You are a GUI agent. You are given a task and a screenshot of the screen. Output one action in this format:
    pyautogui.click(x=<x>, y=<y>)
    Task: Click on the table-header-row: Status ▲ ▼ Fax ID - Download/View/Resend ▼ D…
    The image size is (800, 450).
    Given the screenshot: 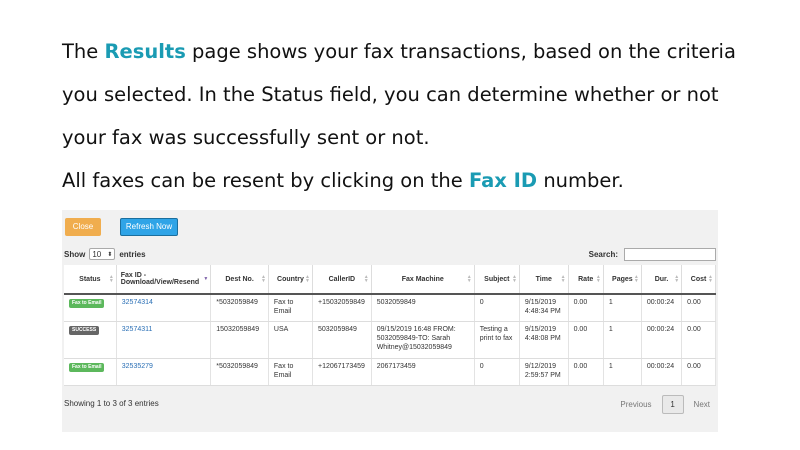 What is the action you would take?
    pyautogui.click(x=390, y=280)
    